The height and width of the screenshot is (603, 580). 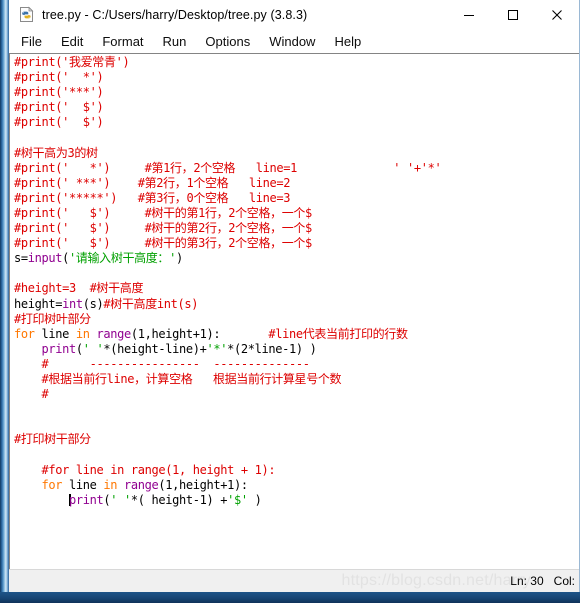 I want to click on code-line: #print(' $') #树干的第1行，2个空格，一个$, so click(x=227, y=213).